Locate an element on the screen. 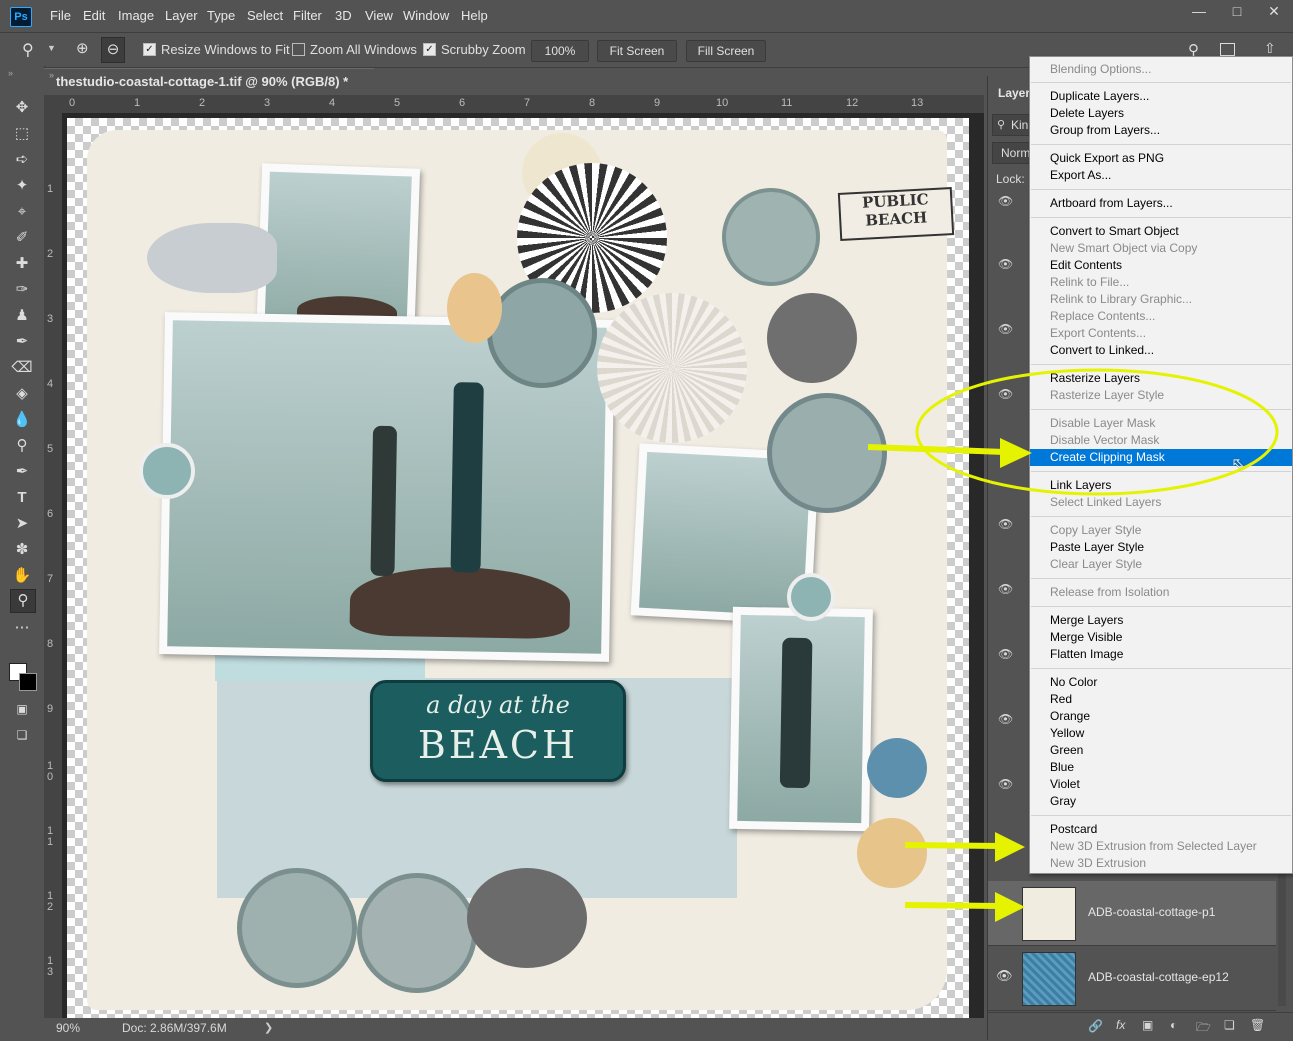 This screenshot has height=1041, width=1293. highlight-ellipse is located at coordinates (1097, 432).